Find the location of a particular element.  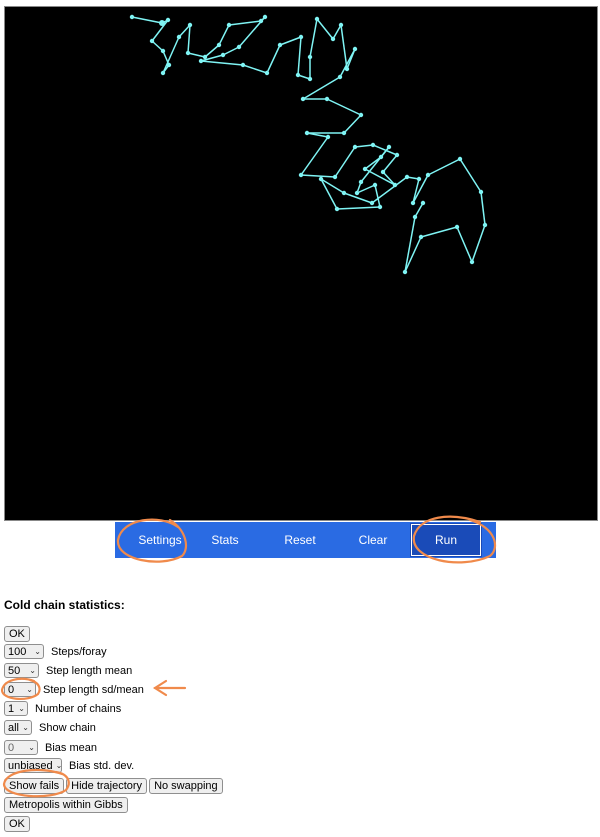

hide-trajectory-button: Hide trajectory is located at coordinates (107, 786).